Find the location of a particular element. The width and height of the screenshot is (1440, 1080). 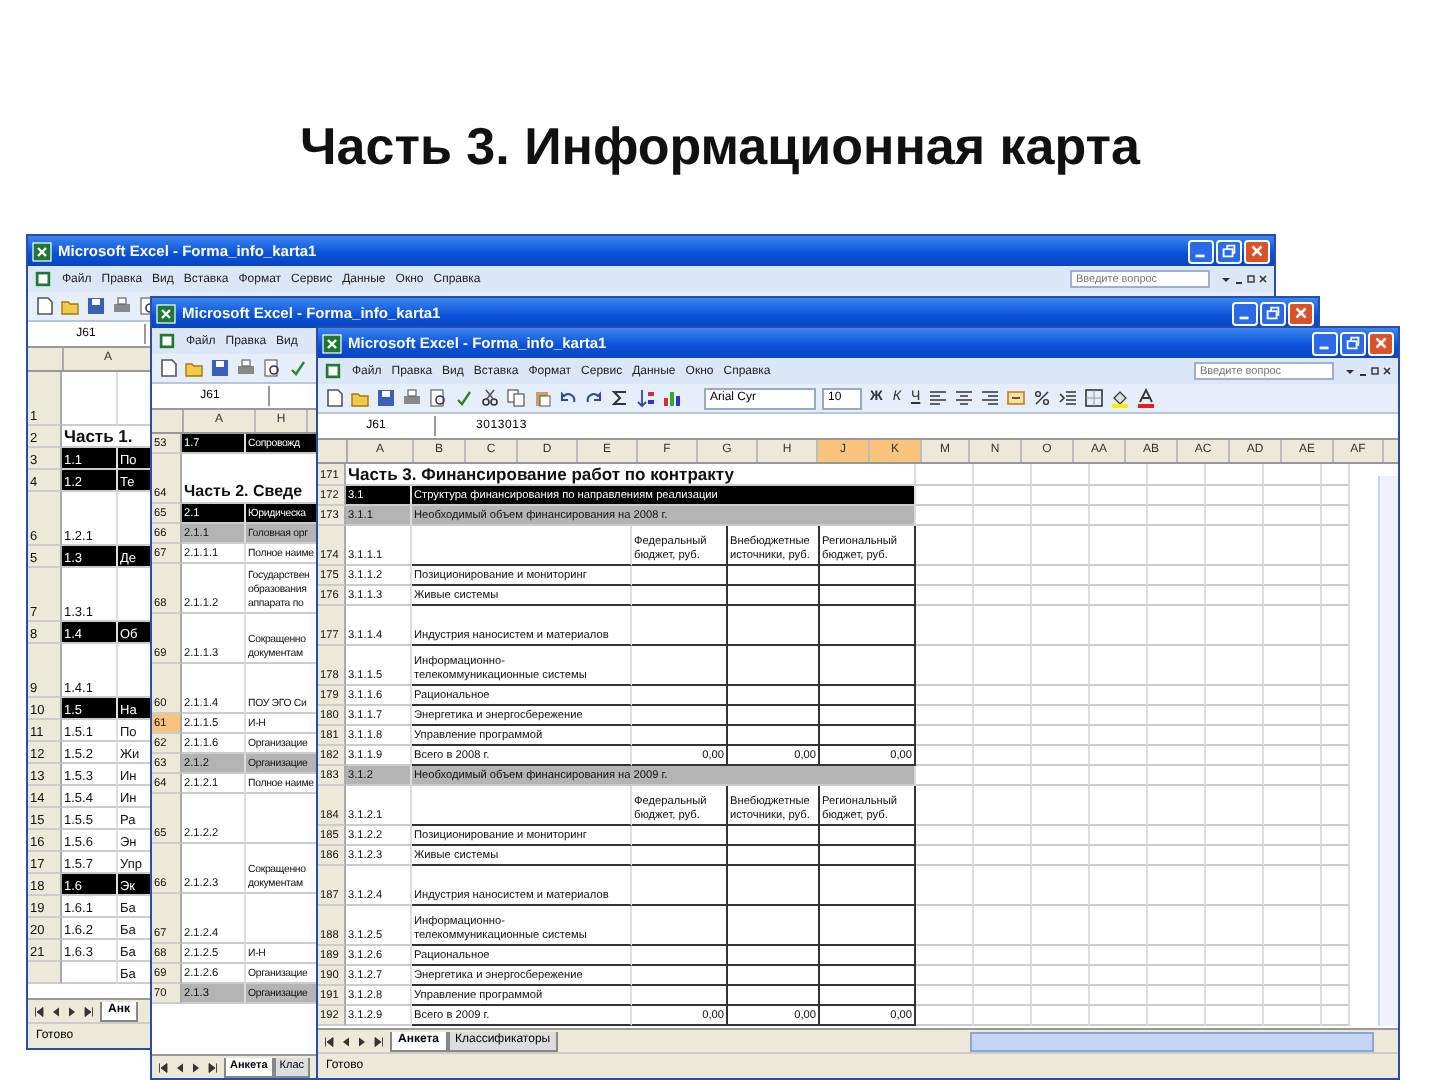

align-right-icon is located at coordinates (990, 398).